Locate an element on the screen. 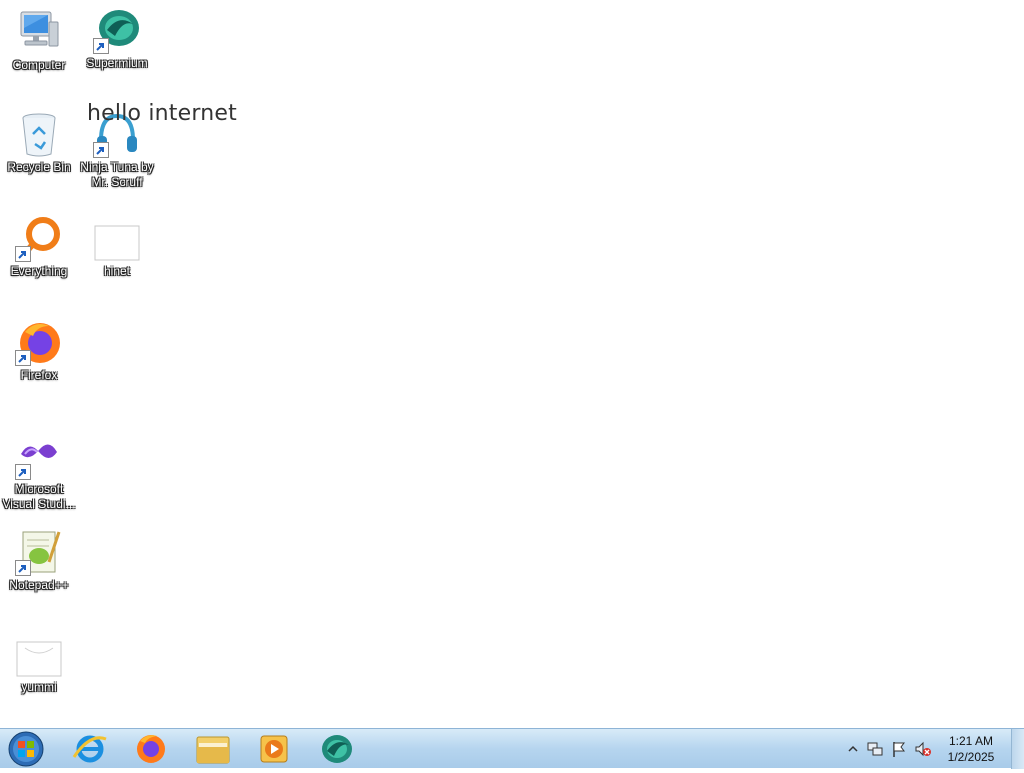 This screenshot has width=1024, height=773. visual-studio-icon is located at coordinates (39, 456).